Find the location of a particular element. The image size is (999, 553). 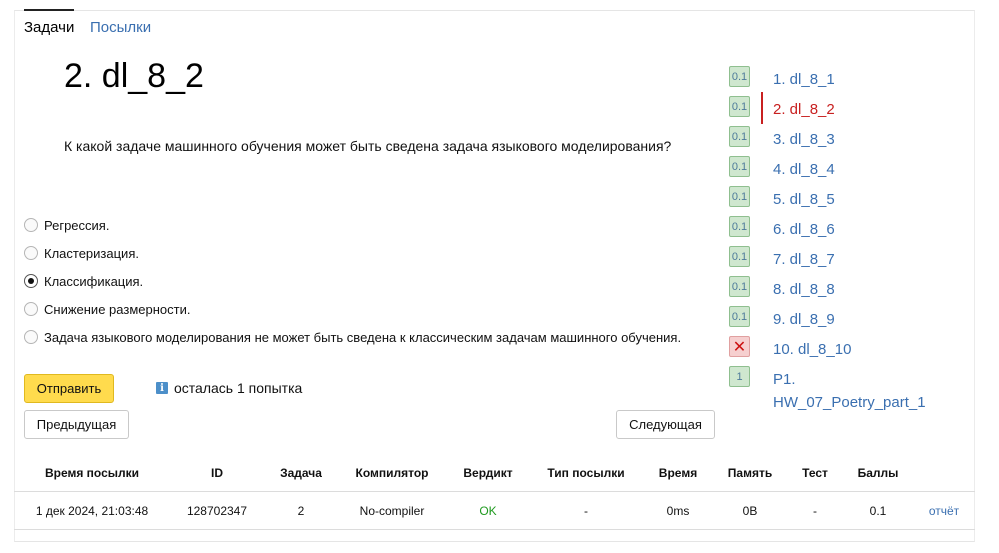

problem-item: 0.1 9. dl_8_9 is located at coordinates (849, 318).